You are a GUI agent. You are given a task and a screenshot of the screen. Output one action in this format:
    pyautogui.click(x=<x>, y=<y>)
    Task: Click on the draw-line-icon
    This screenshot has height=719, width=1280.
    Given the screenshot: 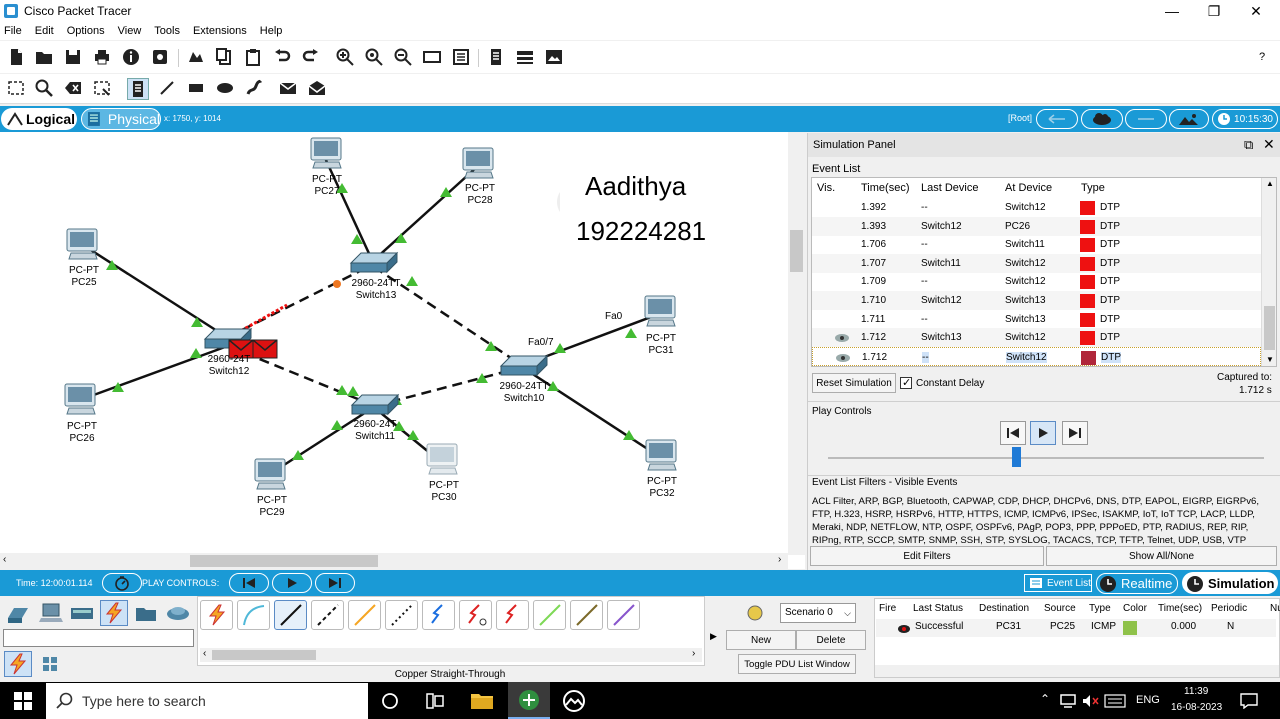 What is the action you would take?
    pyautogui.click(x=167, y=88)
    